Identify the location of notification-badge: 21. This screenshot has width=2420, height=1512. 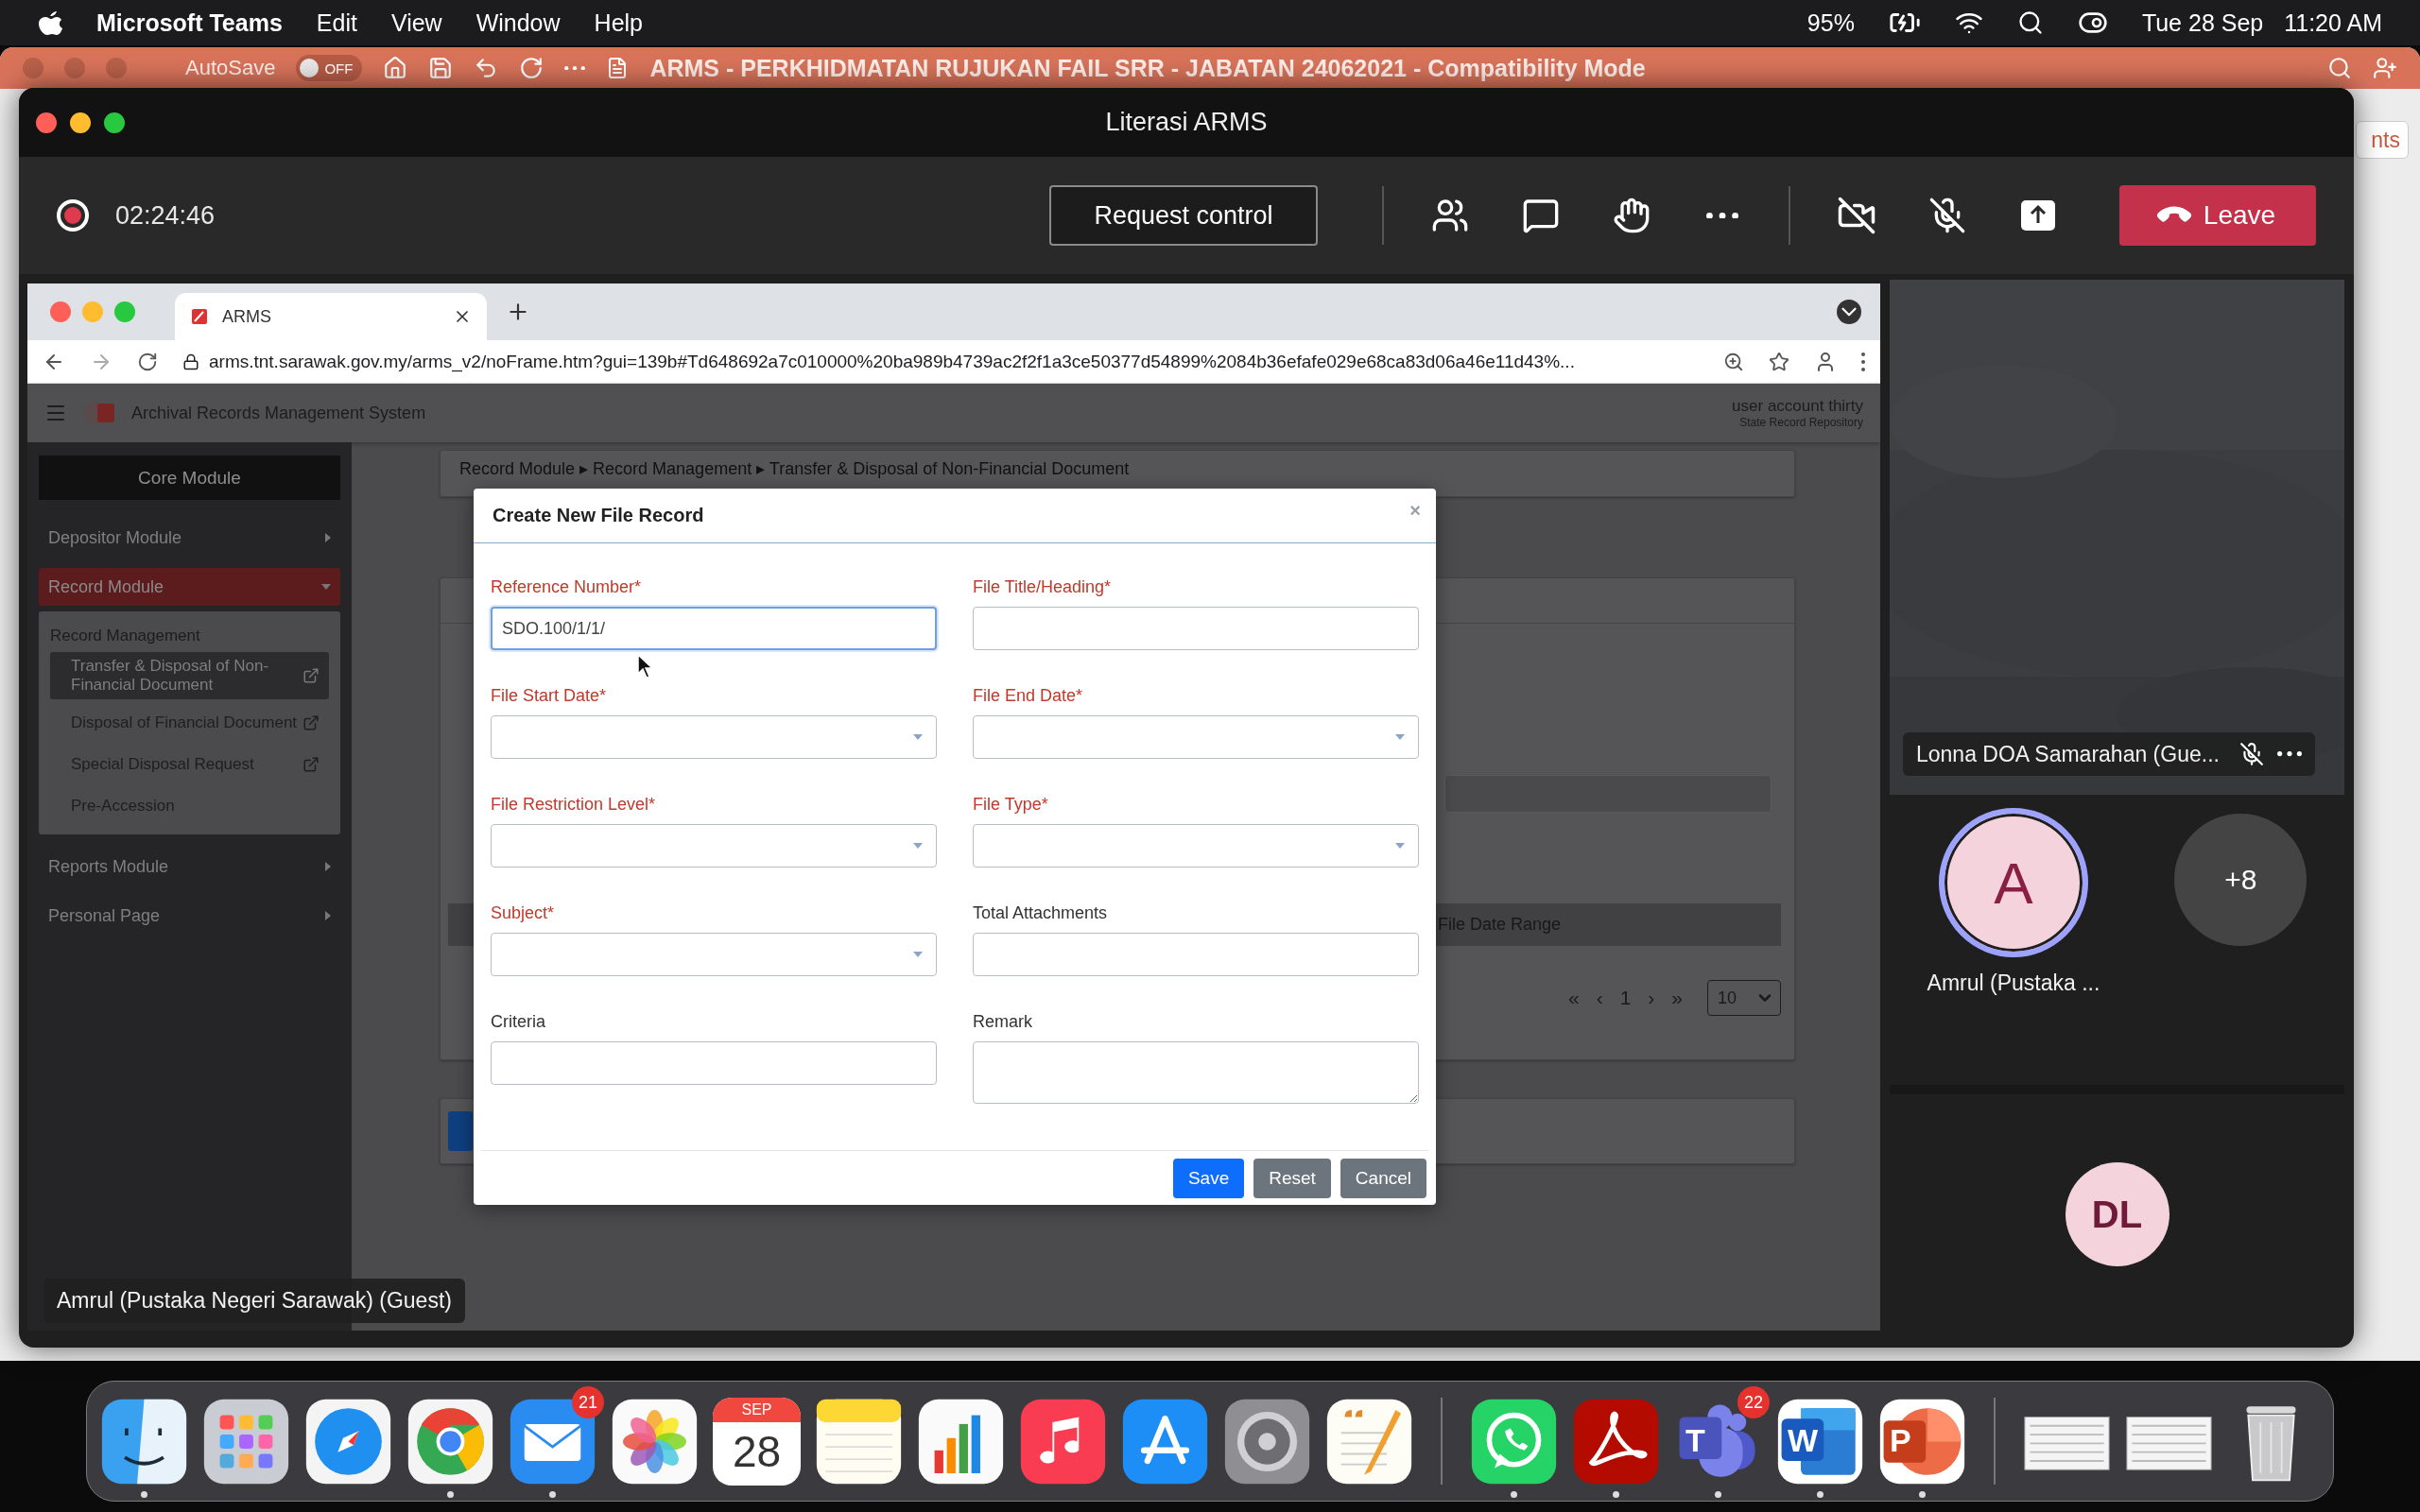
(588, 1402).